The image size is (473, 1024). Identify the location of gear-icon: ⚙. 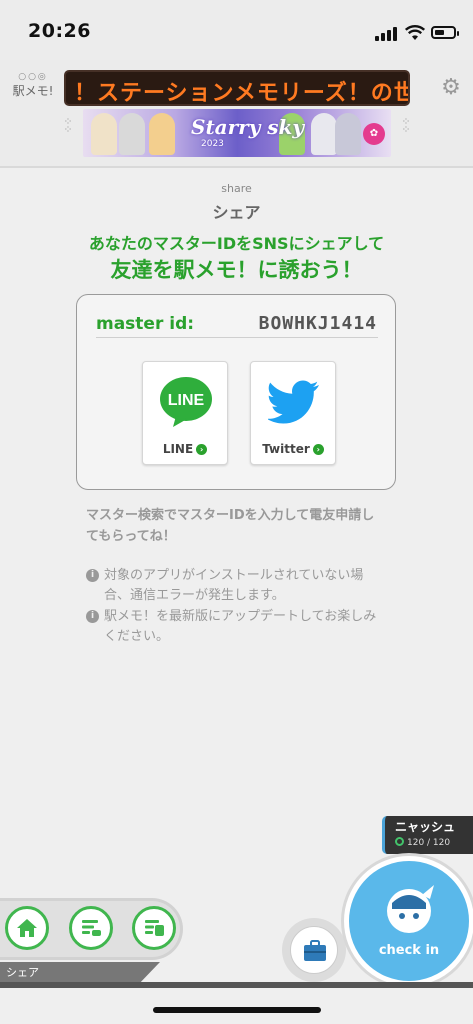
(451, 88).